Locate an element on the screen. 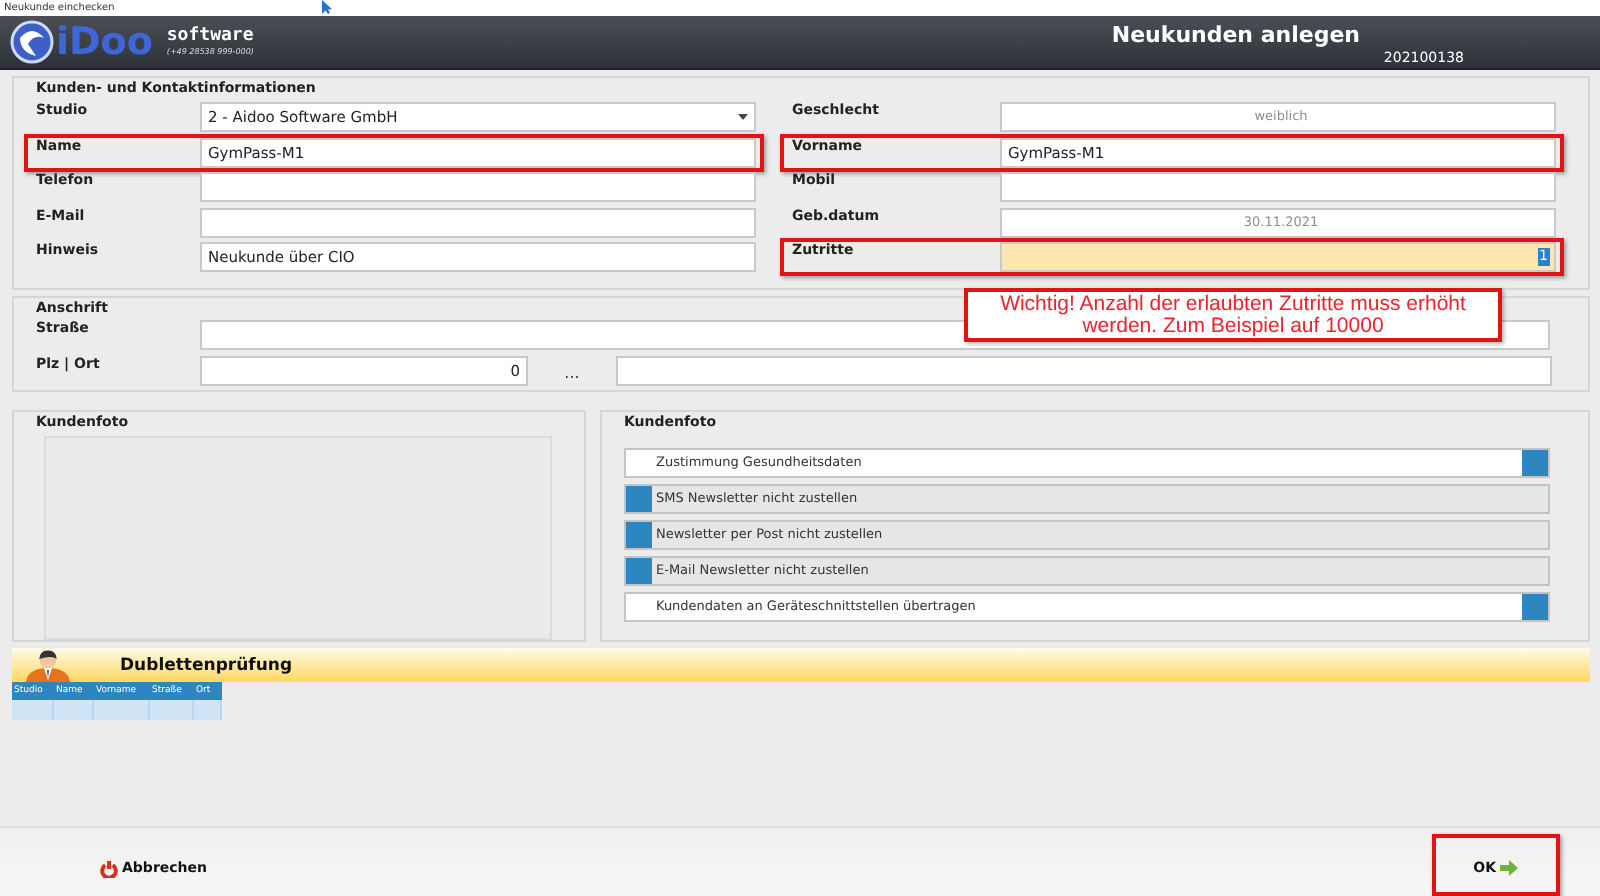 Image resolution: width=1600 pixels, height=896 pixels. caret-icon is located at coordinates (743, 117).